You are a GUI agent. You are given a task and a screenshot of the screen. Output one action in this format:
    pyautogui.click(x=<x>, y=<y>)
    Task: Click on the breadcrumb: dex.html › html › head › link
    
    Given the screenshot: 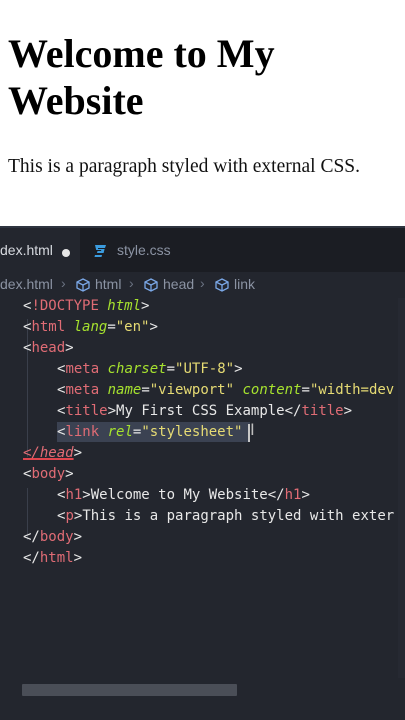 What is the action you would take?
    pyautogui.click(x=202, y=284)
    